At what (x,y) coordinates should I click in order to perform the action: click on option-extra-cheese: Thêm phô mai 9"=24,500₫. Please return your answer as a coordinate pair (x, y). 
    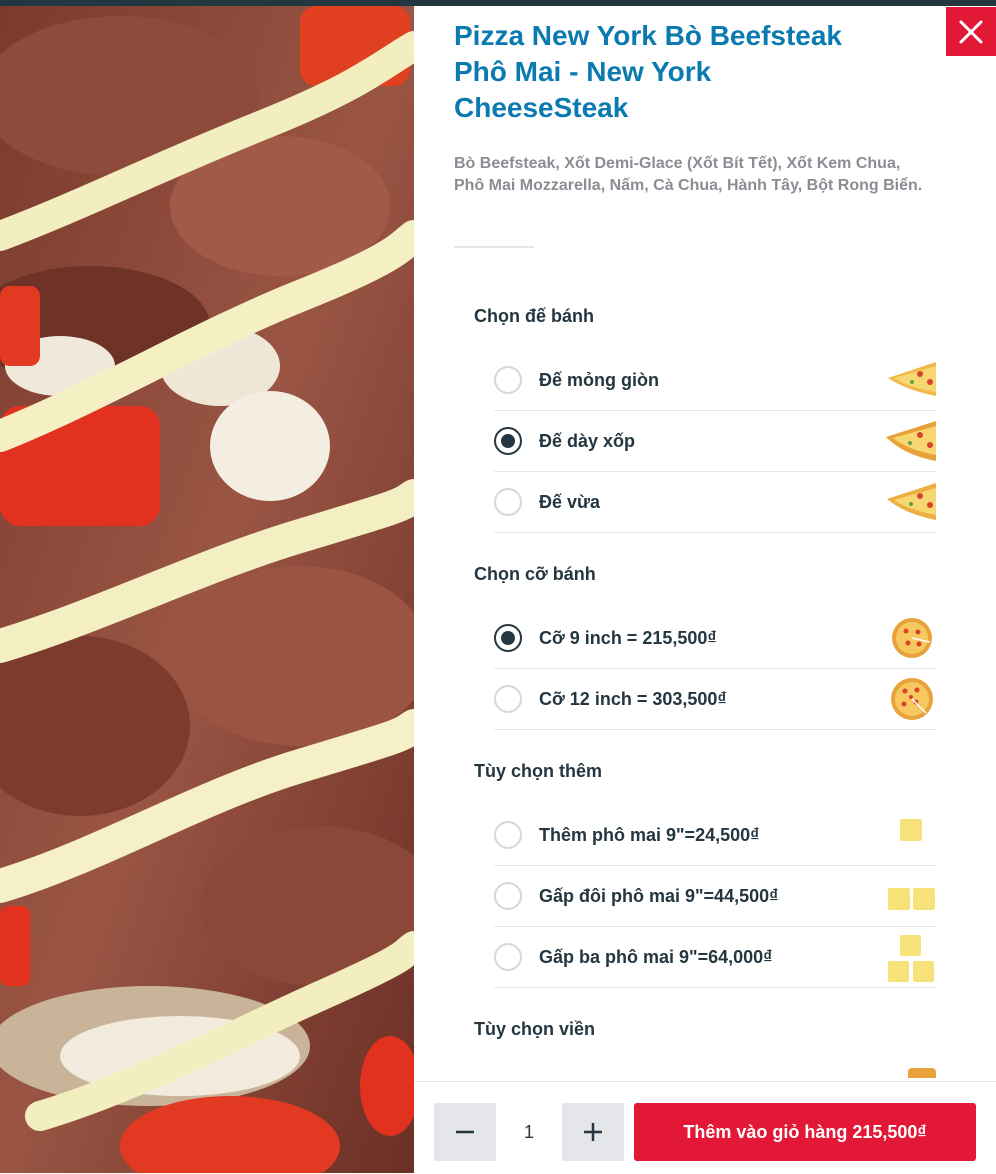
    Looking at the image, I should click on (715, 835).